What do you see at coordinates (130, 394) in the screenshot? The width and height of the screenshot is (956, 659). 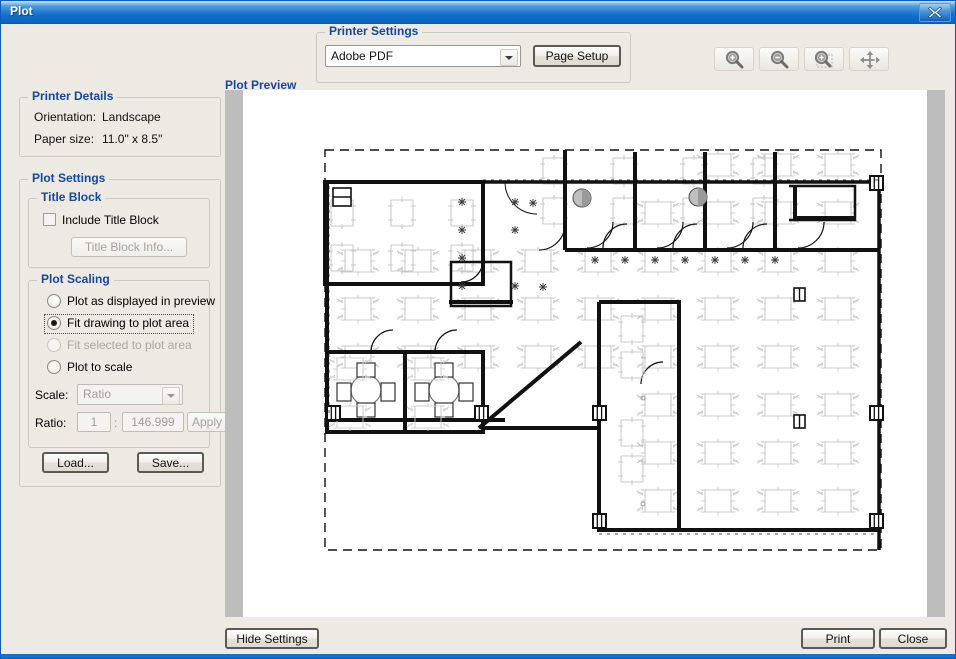 I see `scale-select: Ratio` at bounding box center [130, 394].